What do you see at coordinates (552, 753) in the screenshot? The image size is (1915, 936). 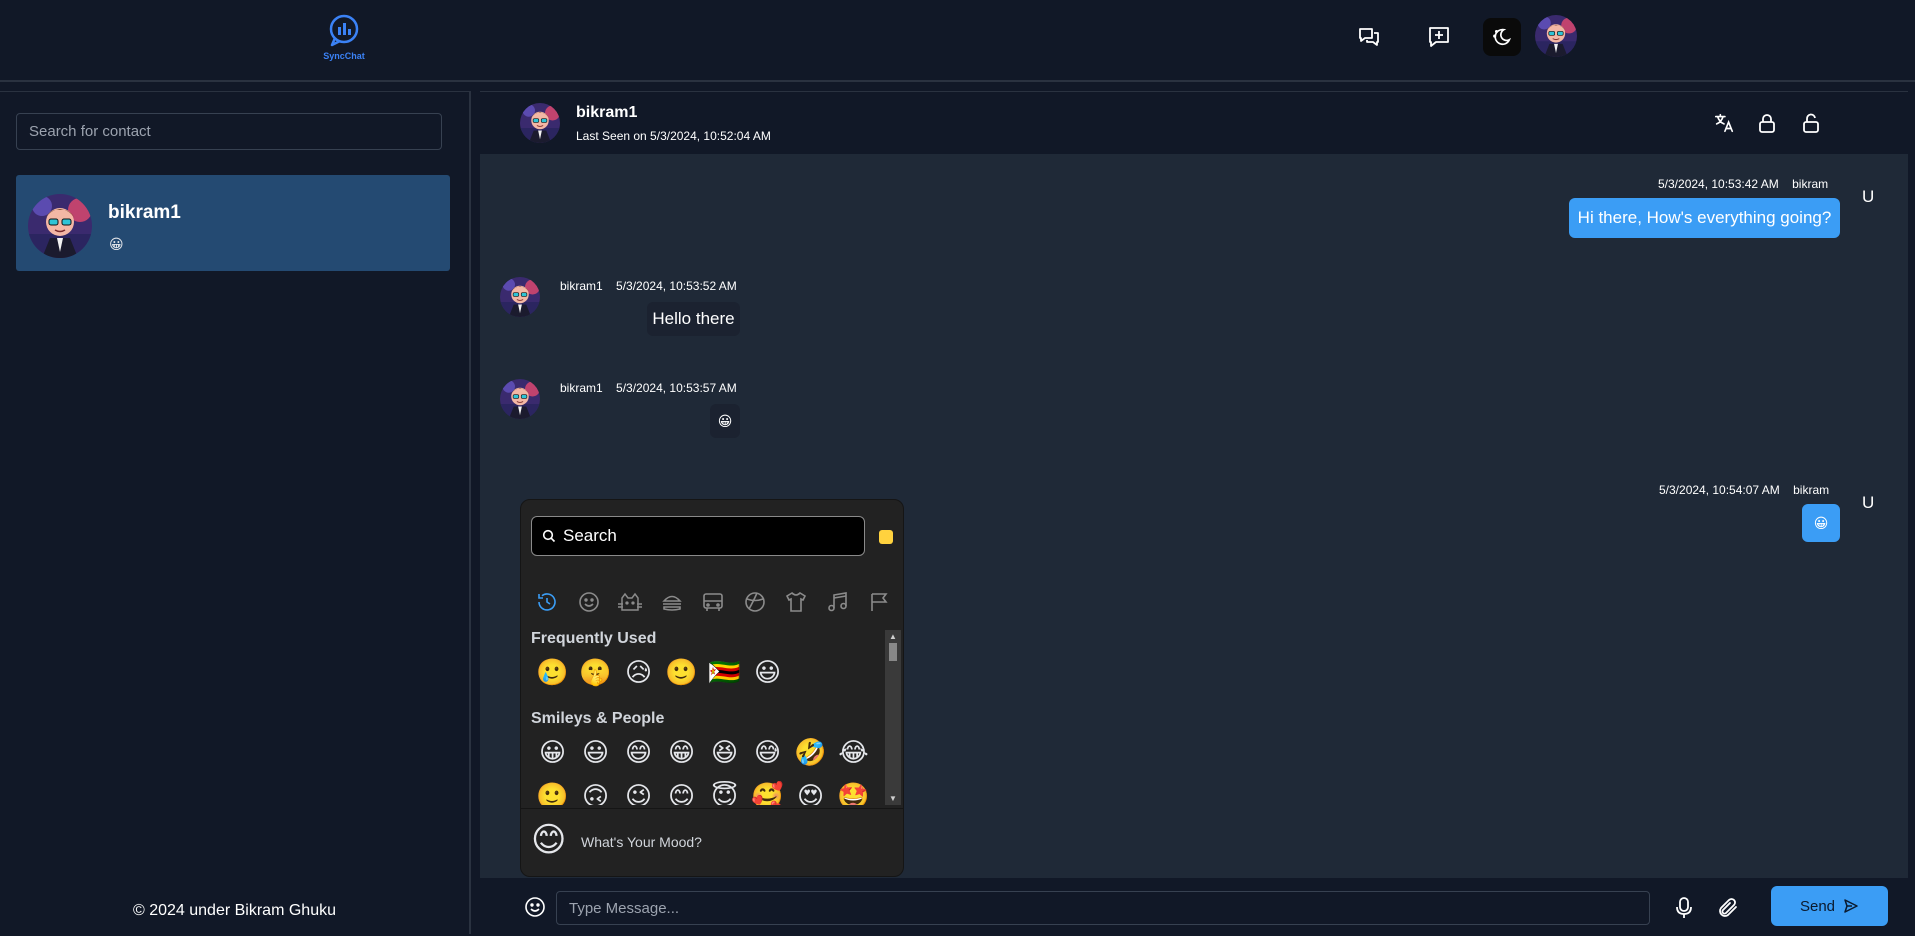 I see `emoji-item: 😀` at bounding box center [552, 753].